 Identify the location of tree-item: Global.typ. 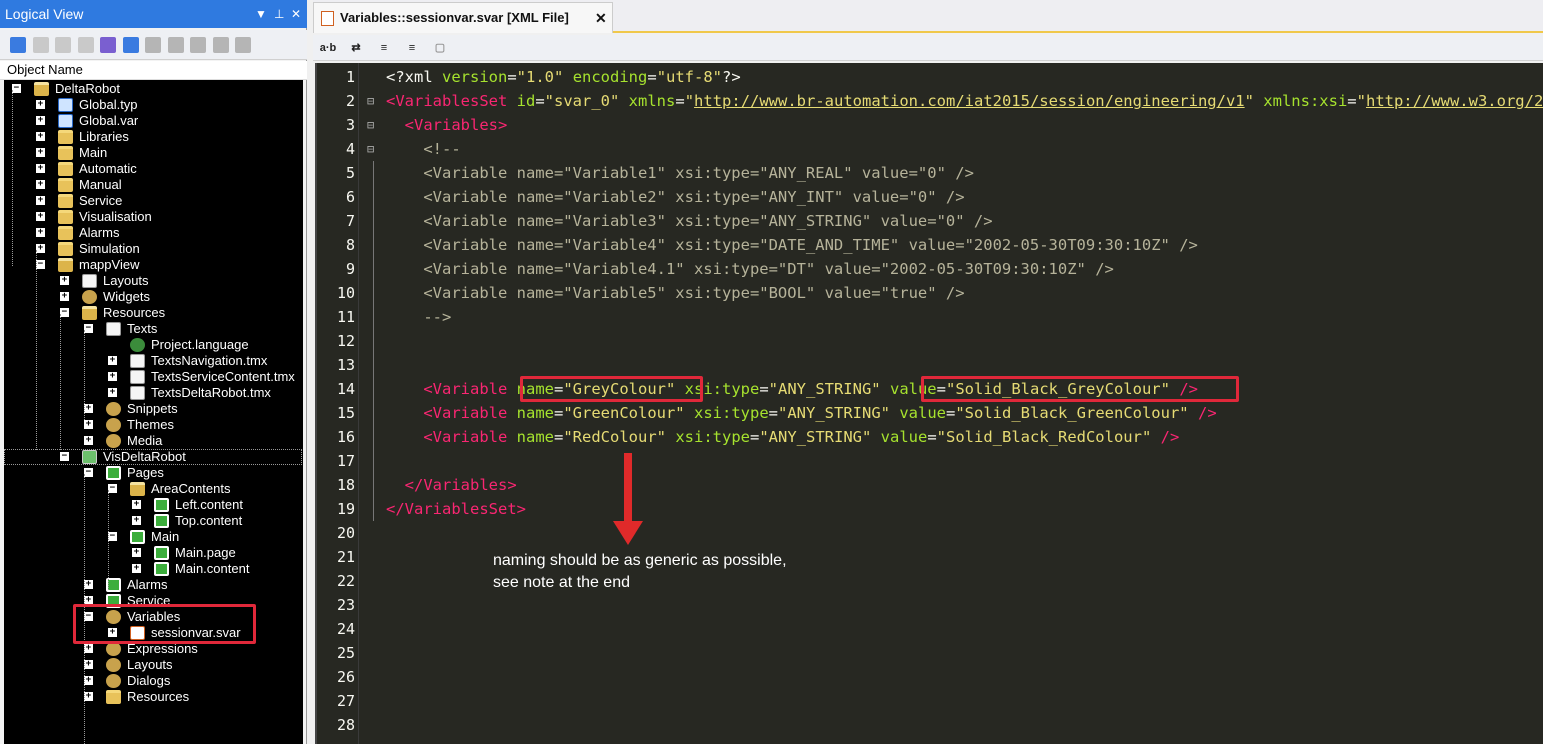
(98, 105).